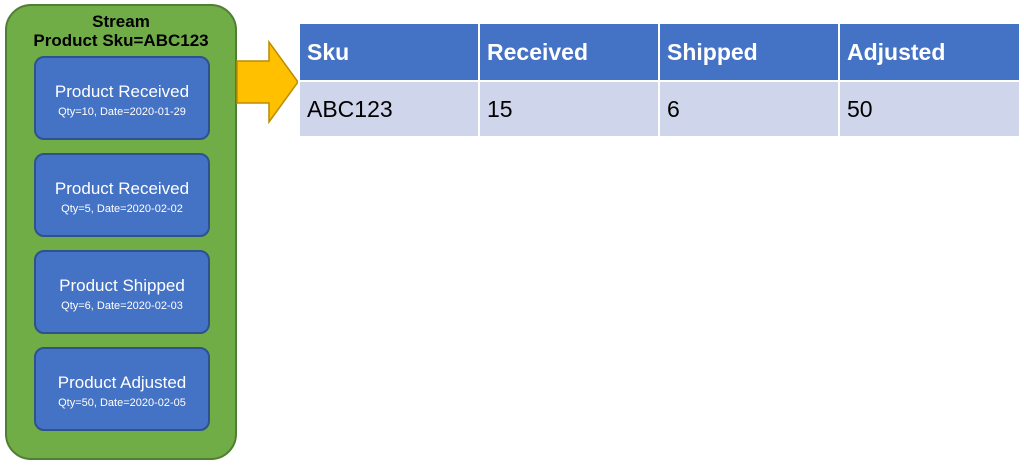 This screenshot has height=466, width=1024. I want to click on cell-received: 15, so click(569, 109).